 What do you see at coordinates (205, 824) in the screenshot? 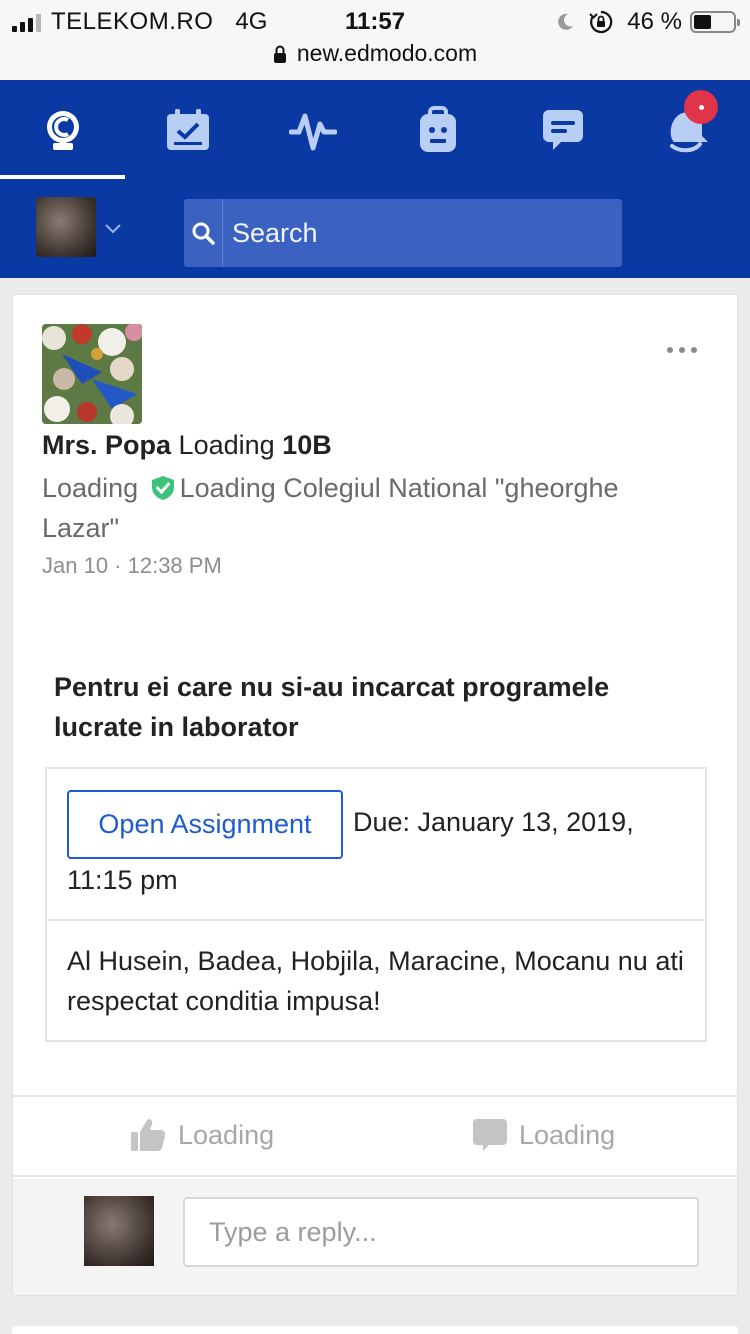
I see `open-assignment-button: Open Assignment` at bounding box center [205, 824].